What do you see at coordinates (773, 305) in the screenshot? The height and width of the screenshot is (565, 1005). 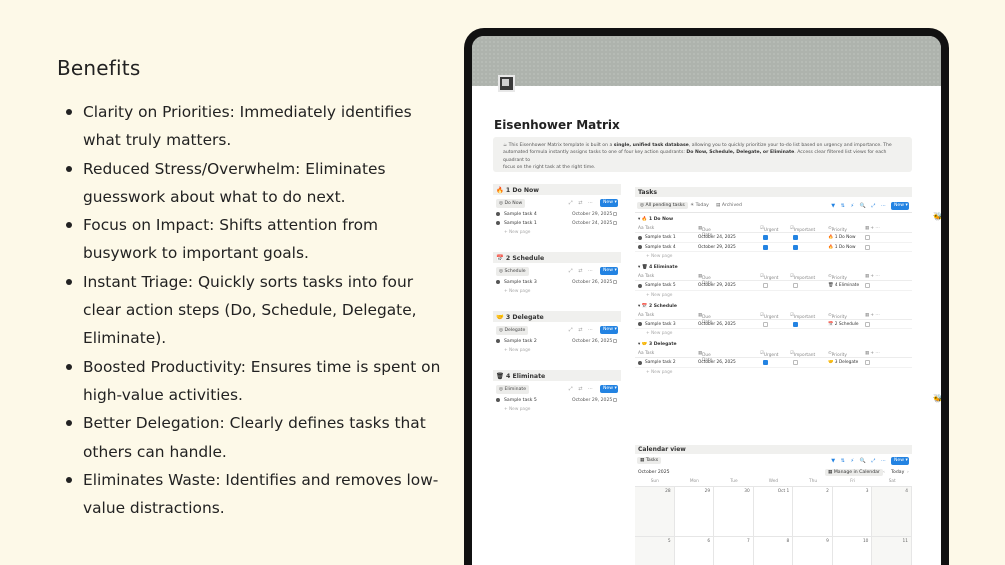 I see `group-header: ▾ 📅 2 Schedule` at bounding box center [773, 305].